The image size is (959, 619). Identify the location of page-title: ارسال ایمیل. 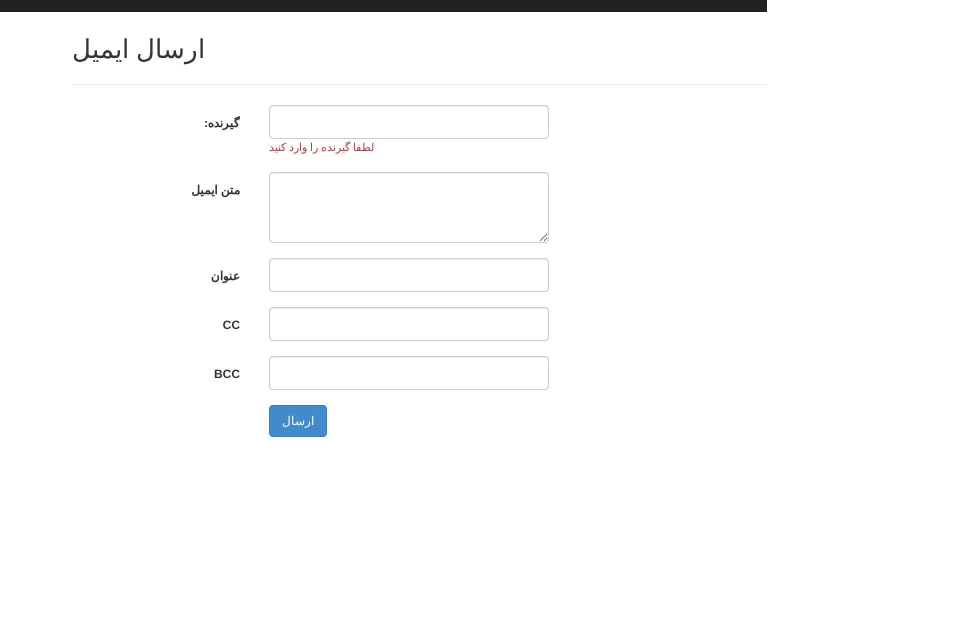
(139, 49).